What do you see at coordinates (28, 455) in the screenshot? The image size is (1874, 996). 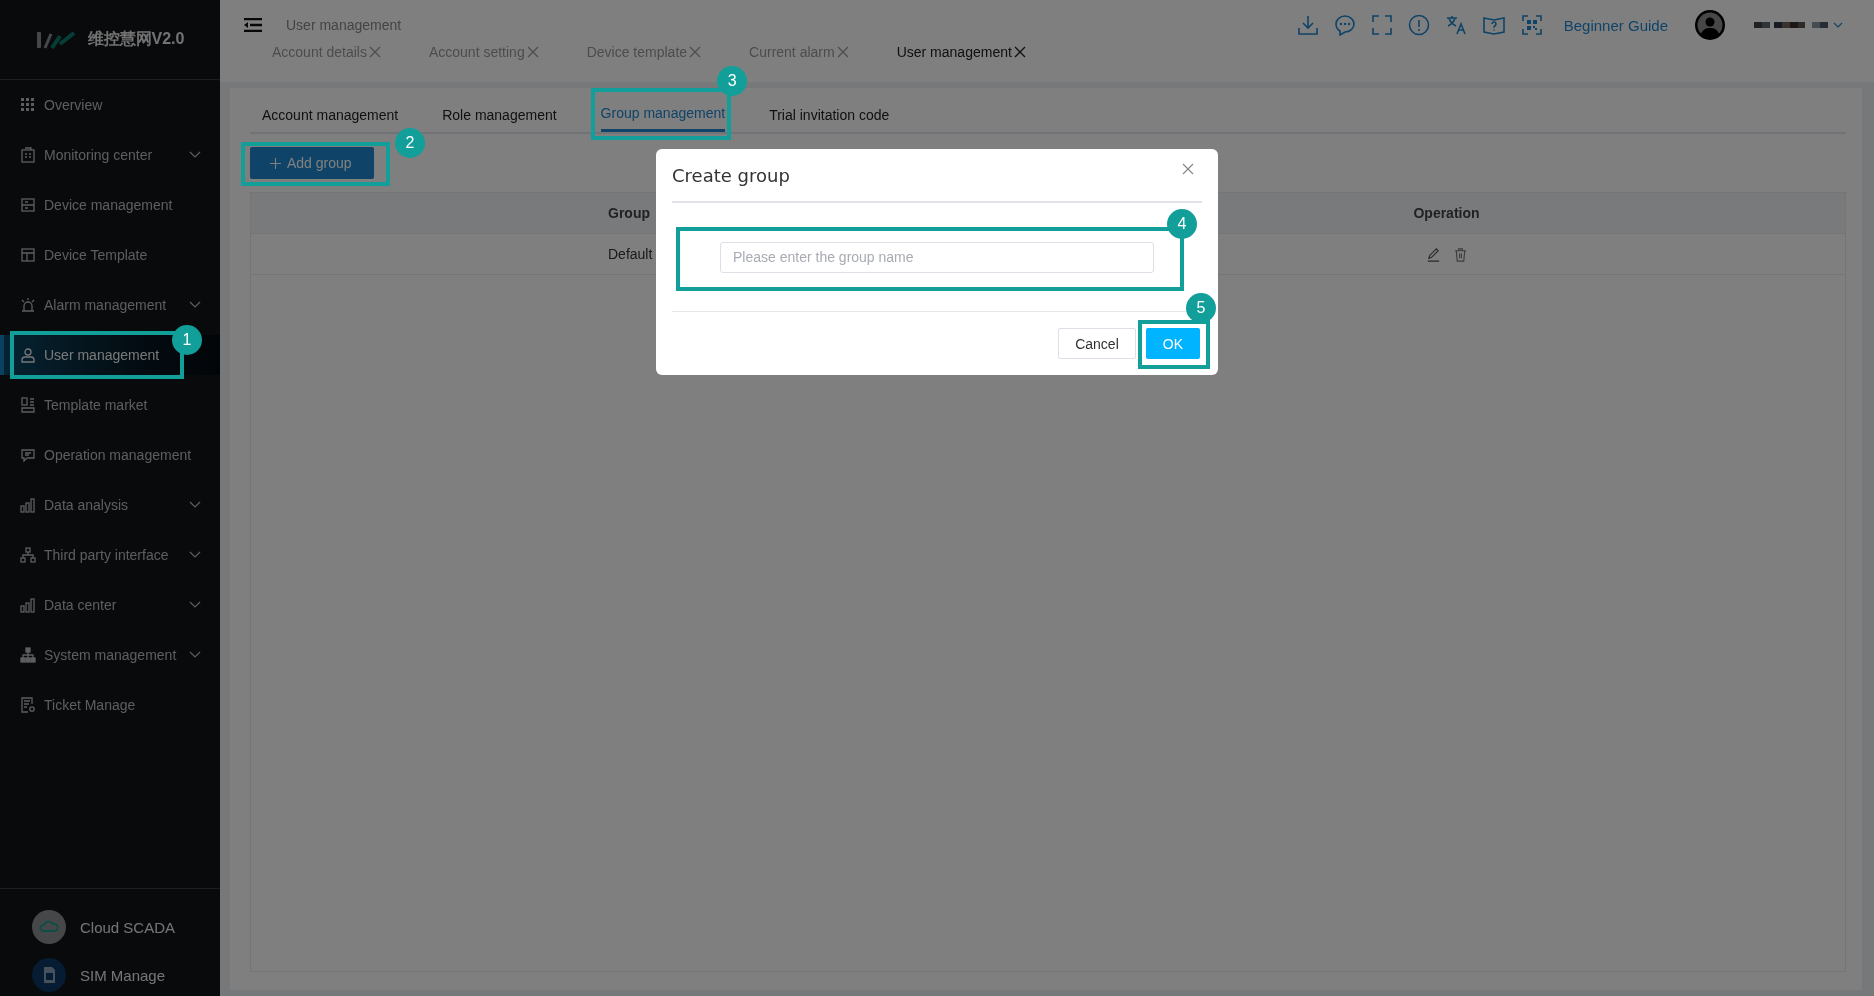 I see `chat-icon` at bounding box center [28, 455].